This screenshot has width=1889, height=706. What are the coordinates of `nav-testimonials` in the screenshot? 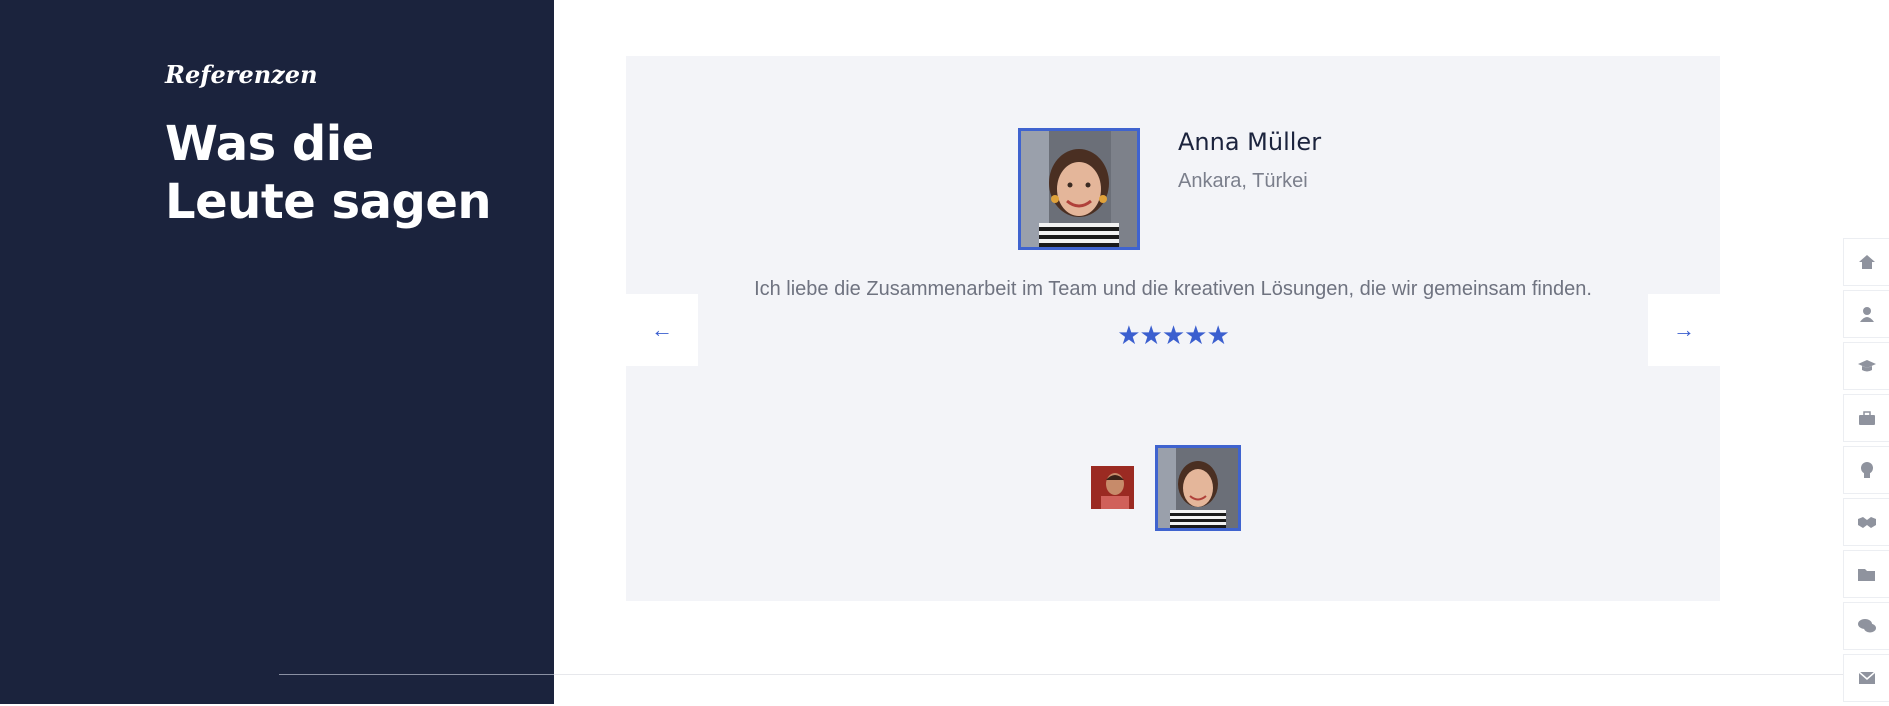 It's located at (1866, 626).